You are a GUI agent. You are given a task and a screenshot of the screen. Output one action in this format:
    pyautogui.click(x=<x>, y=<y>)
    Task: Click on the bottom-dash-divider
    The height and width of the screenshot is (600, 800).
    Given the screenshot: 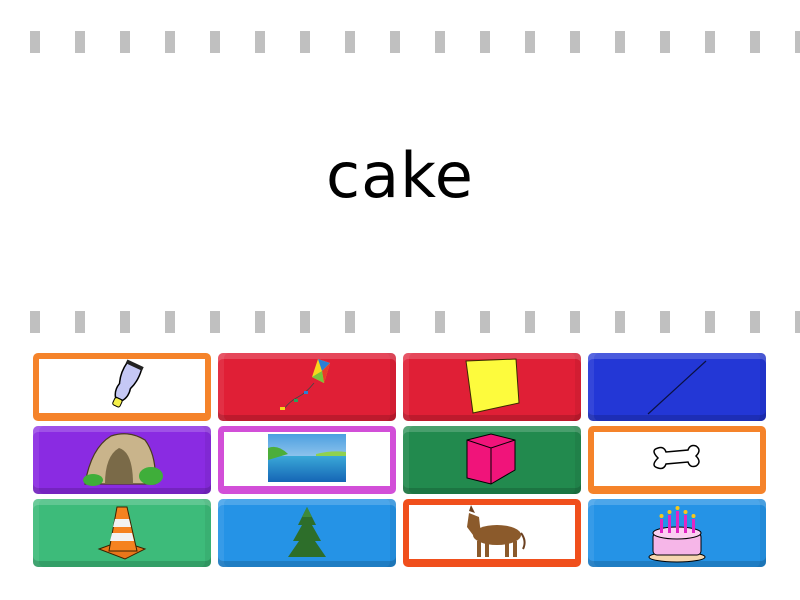 What is the action you would take?
    pyautogui.click(x=400, y=322)
    